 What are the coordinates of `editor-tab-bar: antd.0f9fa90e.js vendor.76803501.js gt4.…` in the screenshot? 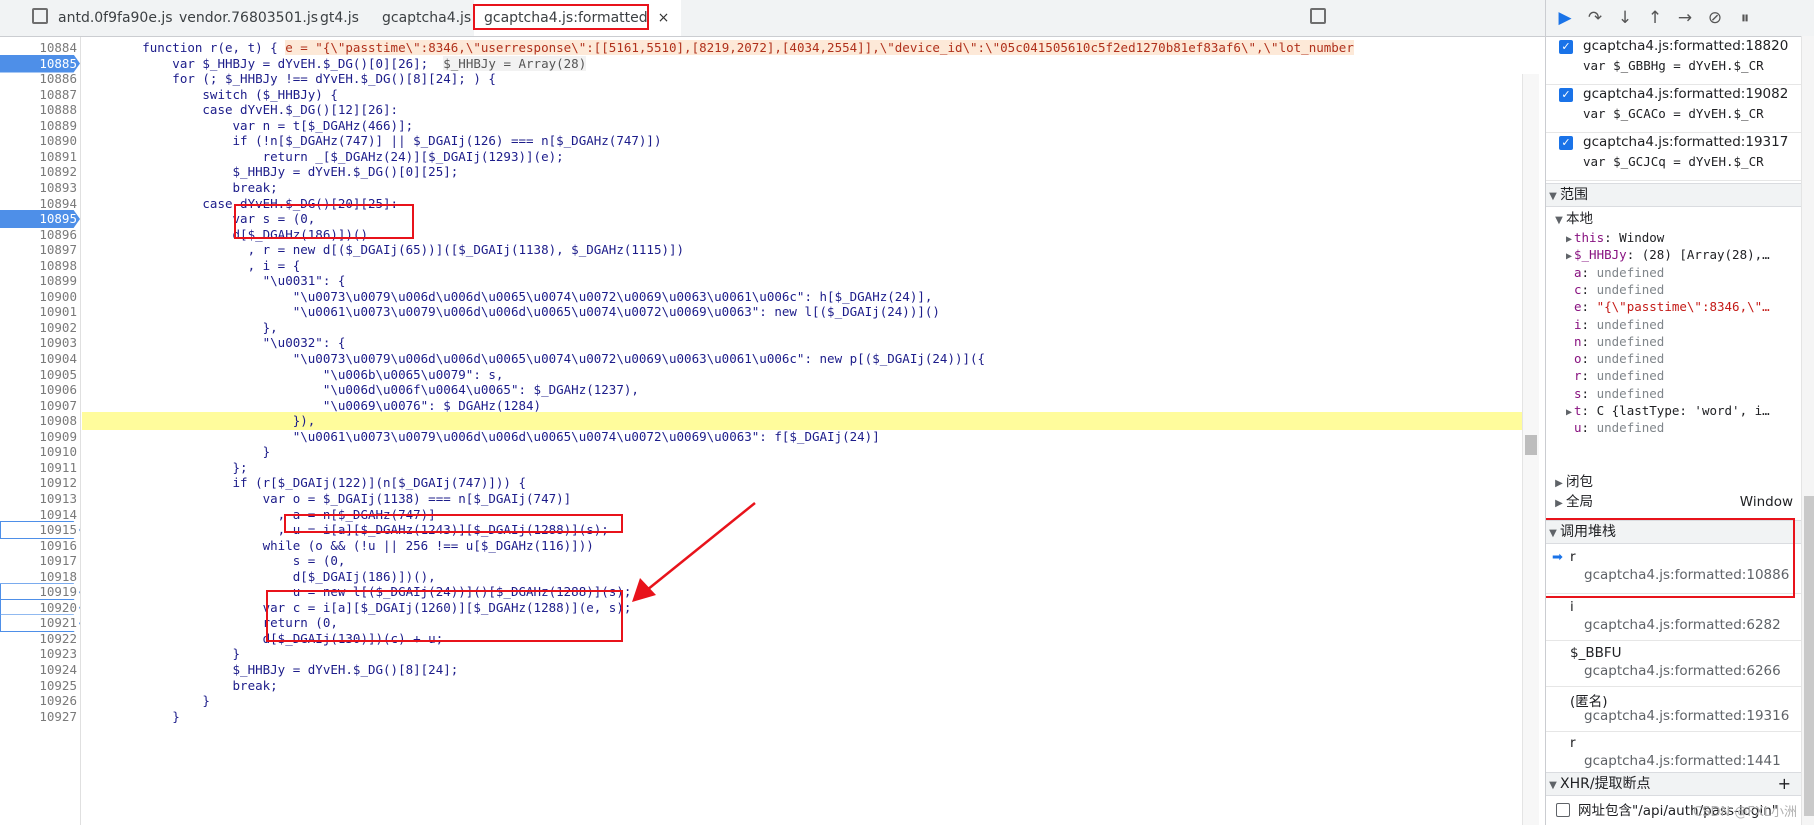 It's located at (772, 18).